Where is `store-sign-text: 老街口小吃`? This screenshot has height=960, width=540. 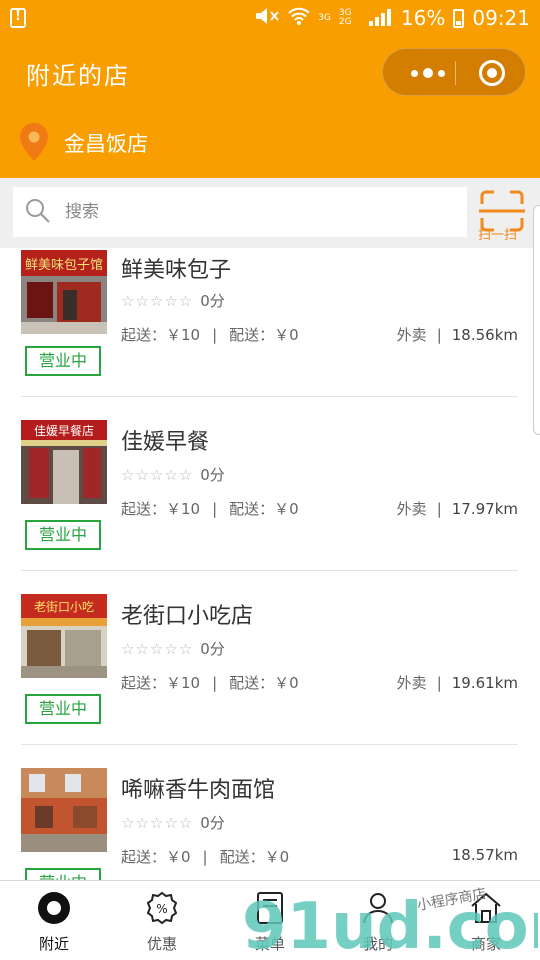 store-sign-text: 老街口小吃 is located at coordinates (64, 607).